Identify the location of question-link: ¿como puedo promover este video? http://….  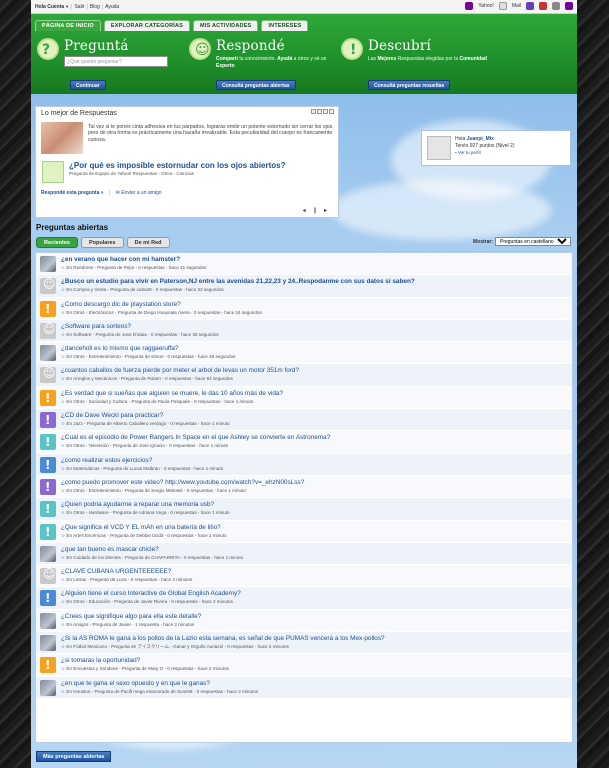
(182, 482).